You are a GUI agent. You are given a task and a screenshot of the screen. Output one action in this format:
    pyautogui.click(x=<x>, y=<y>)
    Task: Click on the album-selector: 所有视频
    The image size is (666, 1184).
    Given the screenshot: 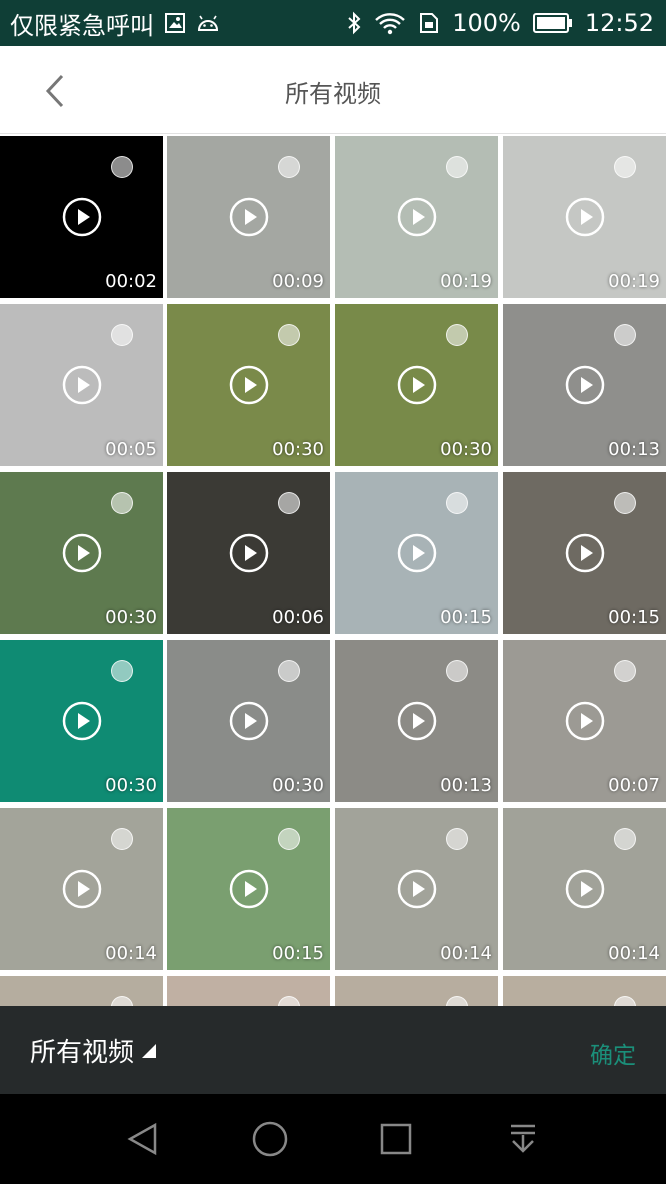 What is the action you would take?
    pyautogui.click(x=94, y=1050)
    